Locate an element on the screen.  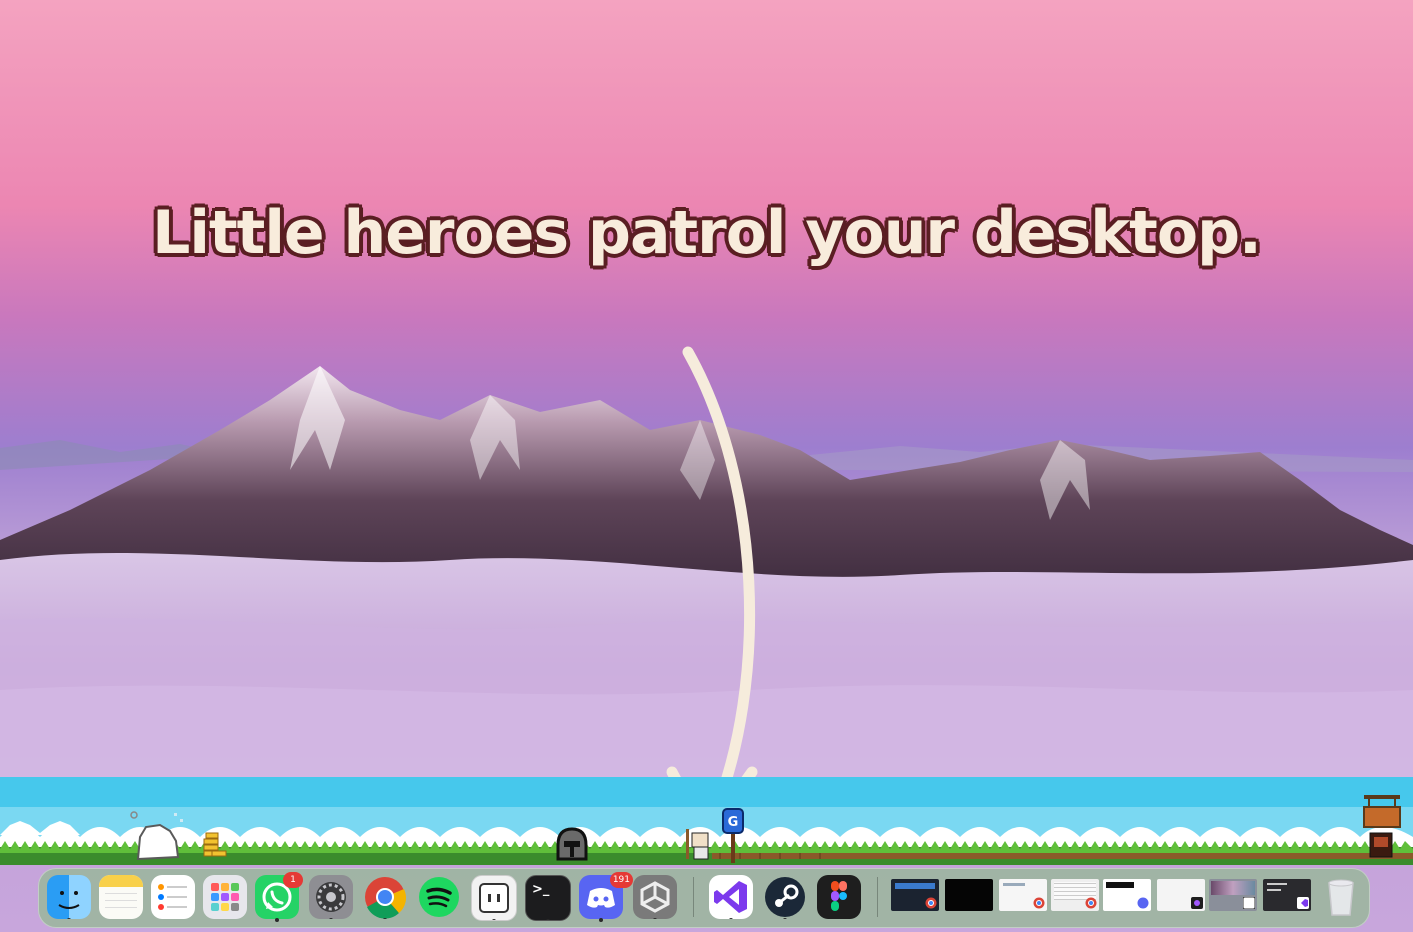
steam-logo is located at coordinates (785, 897).